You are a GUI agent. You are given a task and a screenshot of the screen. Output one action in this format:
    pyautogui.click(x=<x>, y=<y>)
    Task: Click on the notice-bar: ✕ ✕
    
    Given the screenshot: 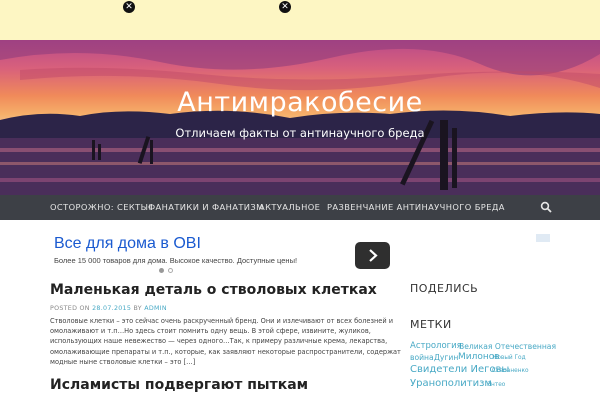 What is the action you would take?
    pyautogui.click(x=300, y=20)
    